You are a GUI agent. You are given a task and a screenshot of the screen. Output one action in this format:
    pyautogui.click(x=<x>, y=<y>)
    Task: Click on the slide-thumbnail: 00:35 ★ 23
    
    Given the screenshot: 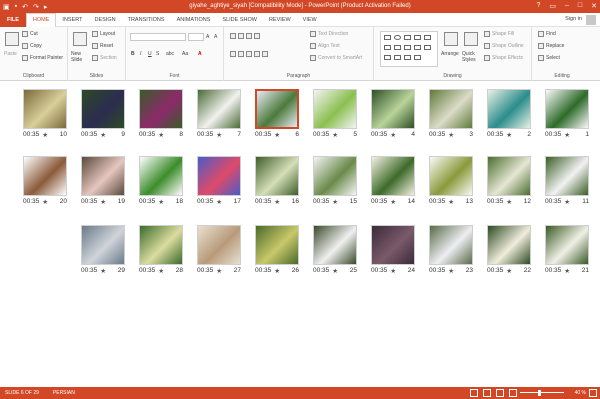 What is the action you would take?
    pyautogui.click(x=451, y=250)
    